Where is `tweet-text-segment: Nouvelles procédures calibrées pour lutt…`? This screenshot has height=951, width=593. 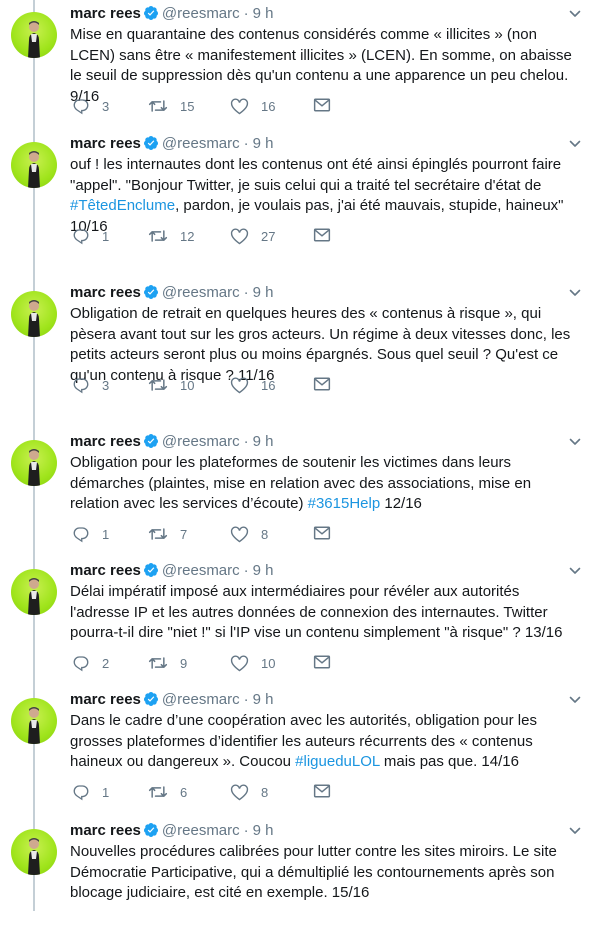
tweet-text-segment: Nouvelles procédures calibrées pour lutt… is located at coordinates (313, 872).